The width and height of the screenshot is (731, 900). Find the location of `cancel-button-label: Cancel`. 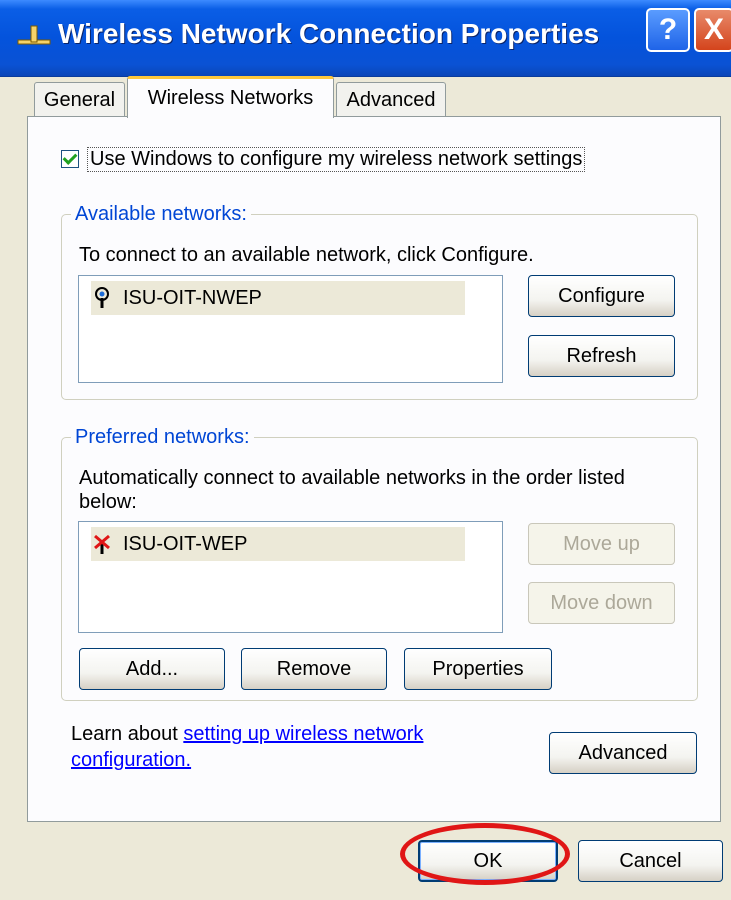

cancel-button-label: Cancel is located at coordinates (650, 860).